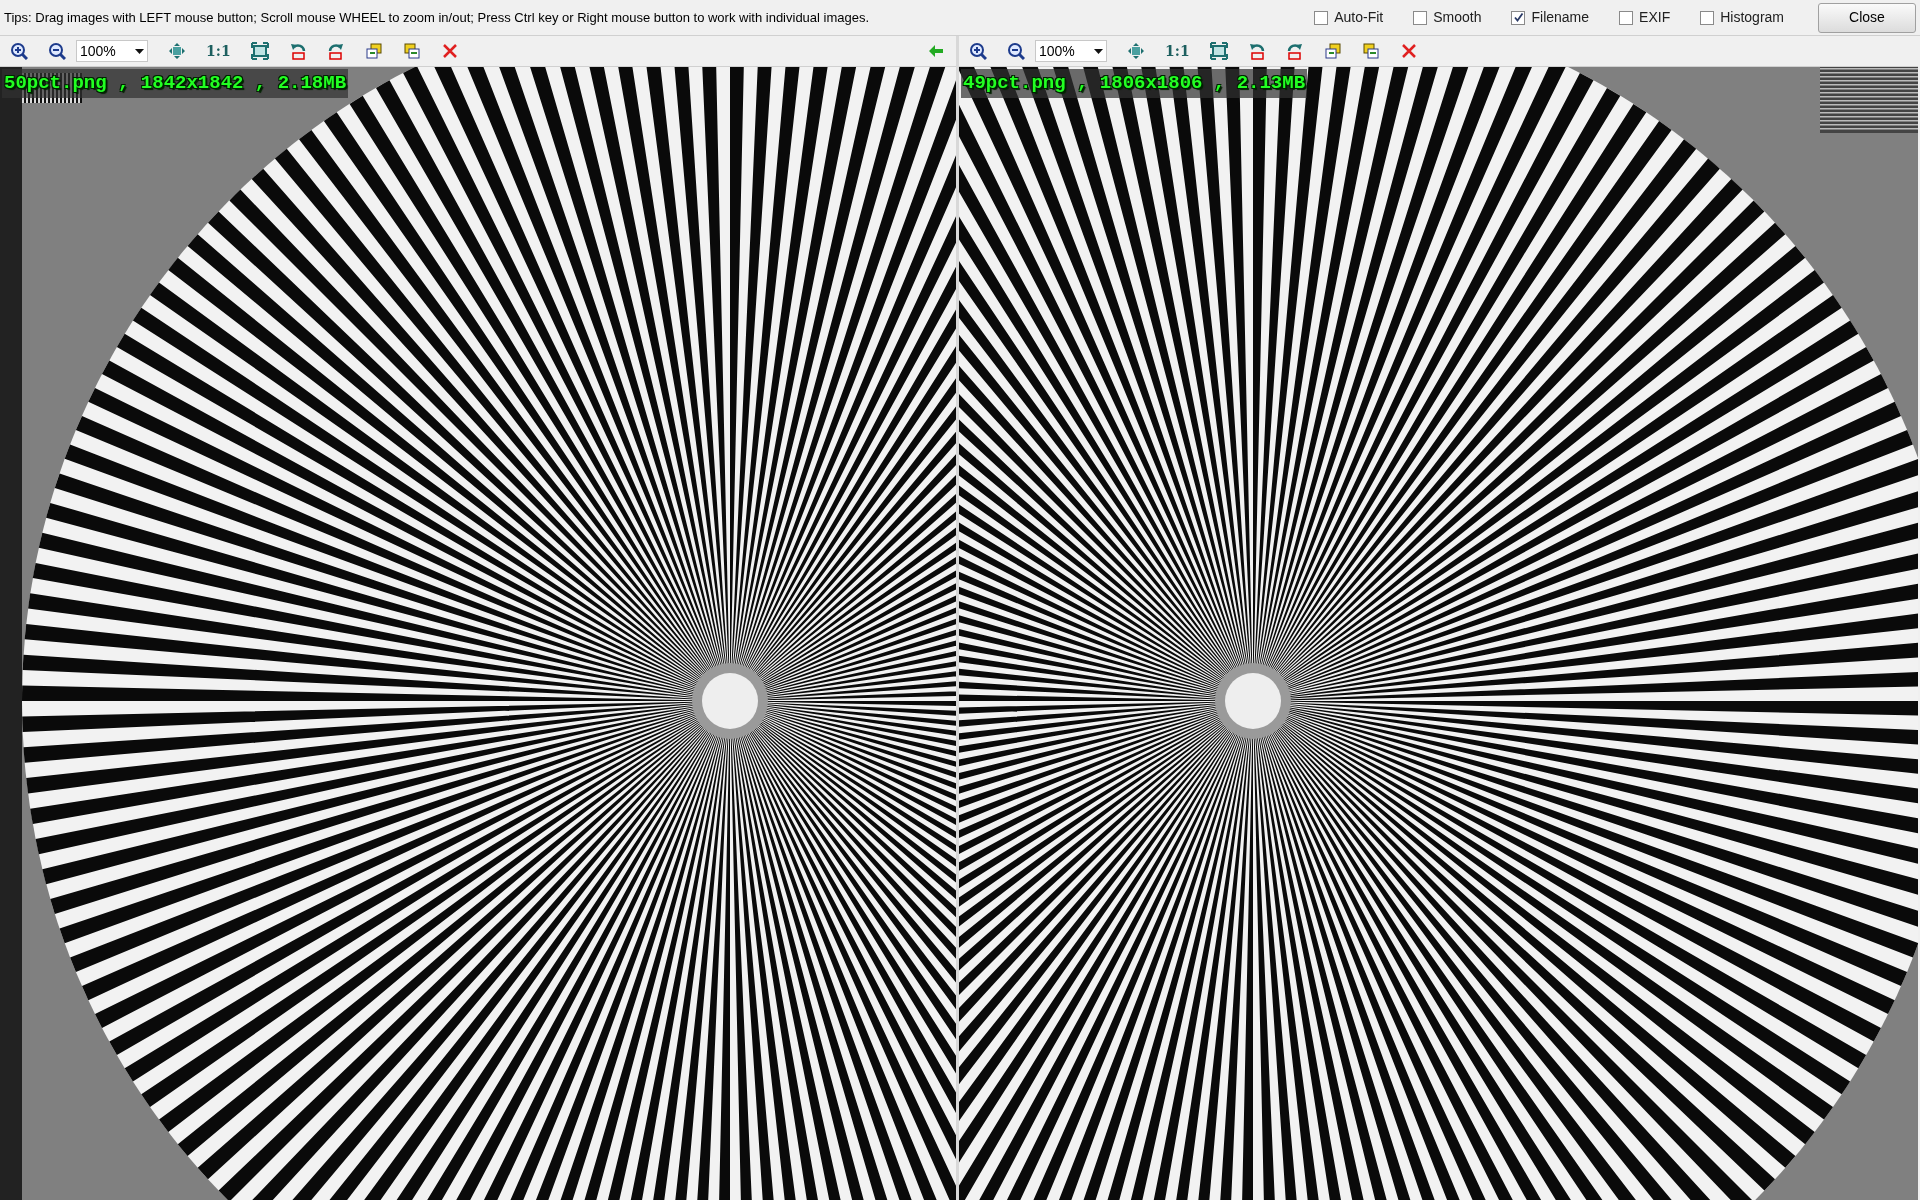  What do you see at coordinates (1752, 17) in the screenshot?
I see `checkbox-label: Histogram` at bounding box center [1752, 17].